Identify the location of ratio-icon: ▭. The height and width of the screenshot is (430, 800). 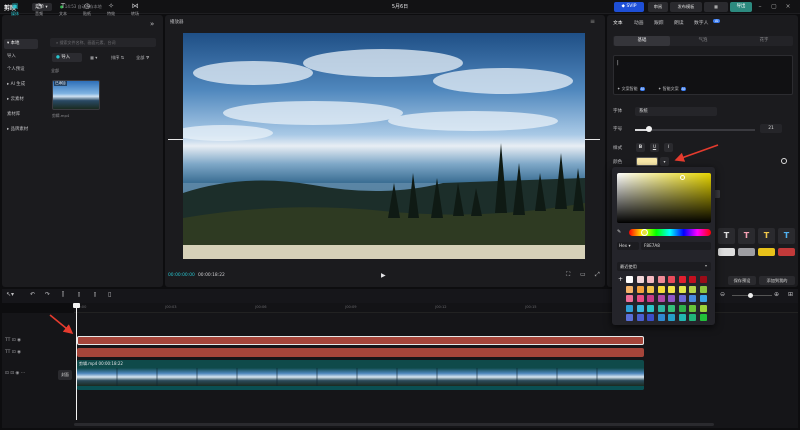
(583, 274).